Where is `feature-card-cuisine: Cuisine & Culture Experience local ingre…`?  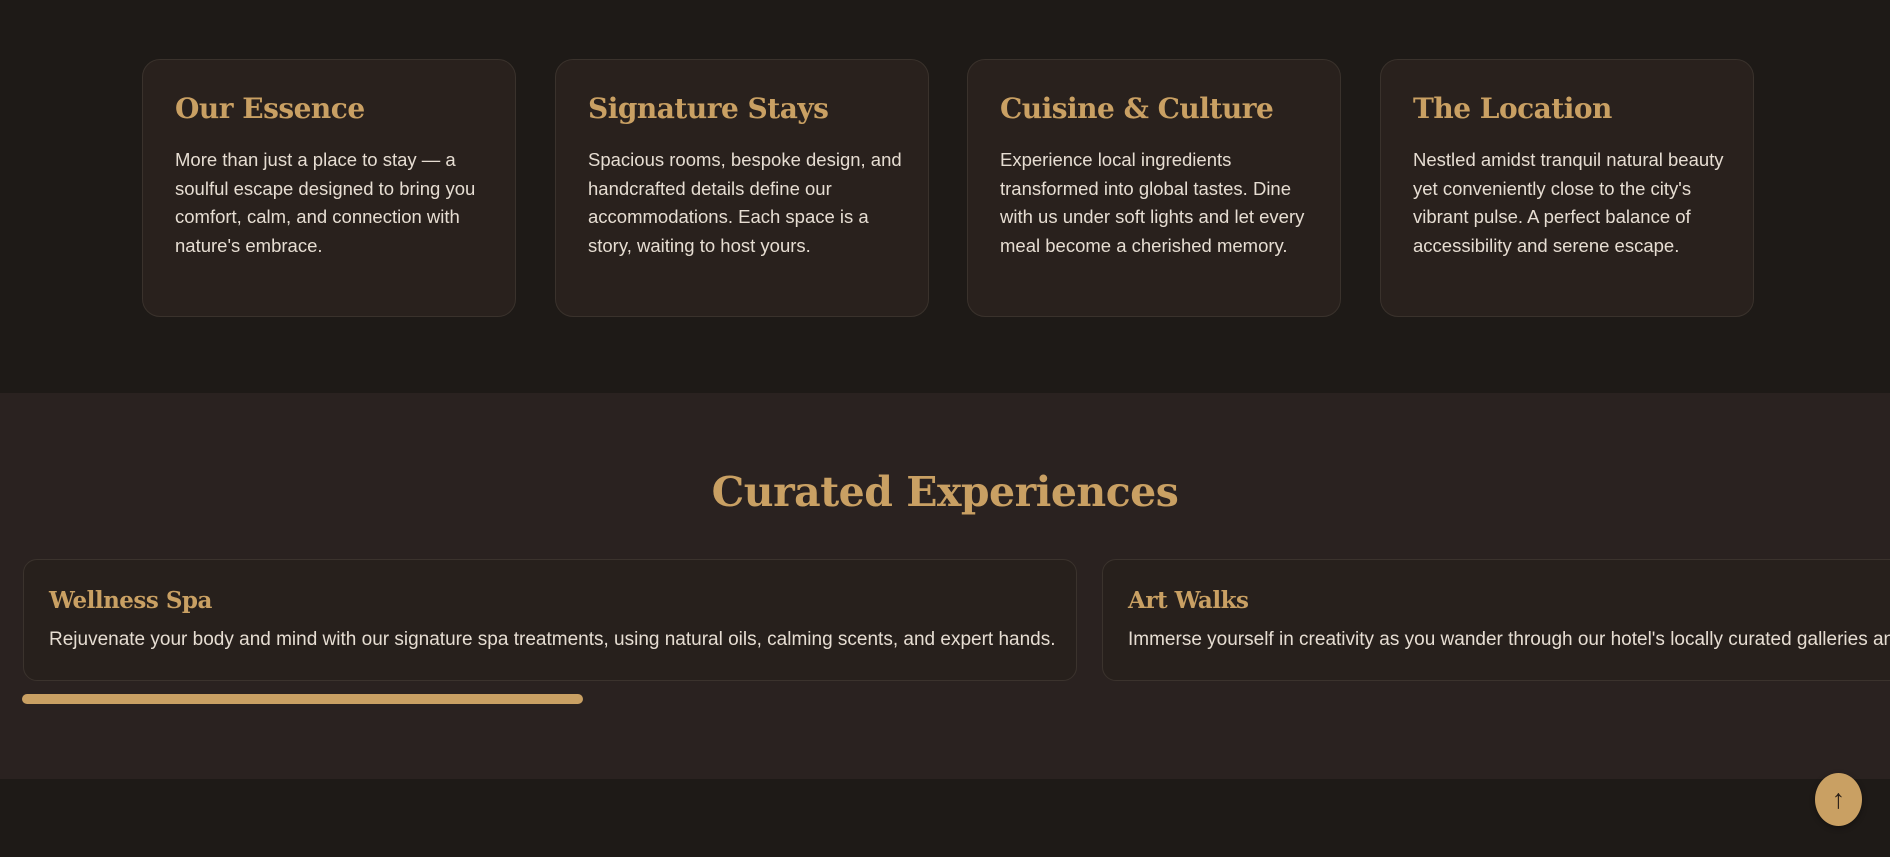 feature-card-cuisine: Cuisine & Culture Experience local ingre… is located at coordinates (1154, 188).